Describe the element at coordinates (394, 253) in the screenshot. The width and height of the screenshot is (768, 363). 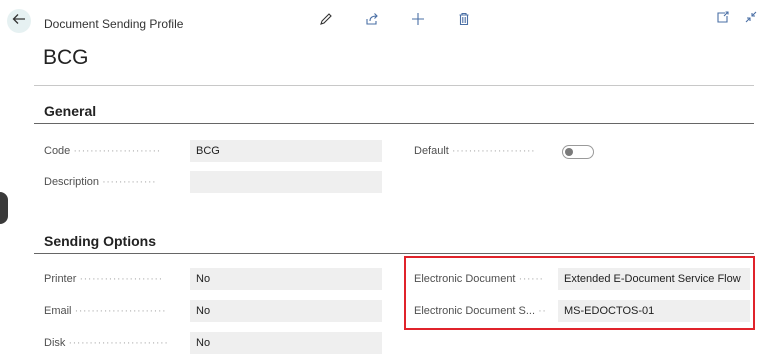
I see `sending-options-divider` at that location.